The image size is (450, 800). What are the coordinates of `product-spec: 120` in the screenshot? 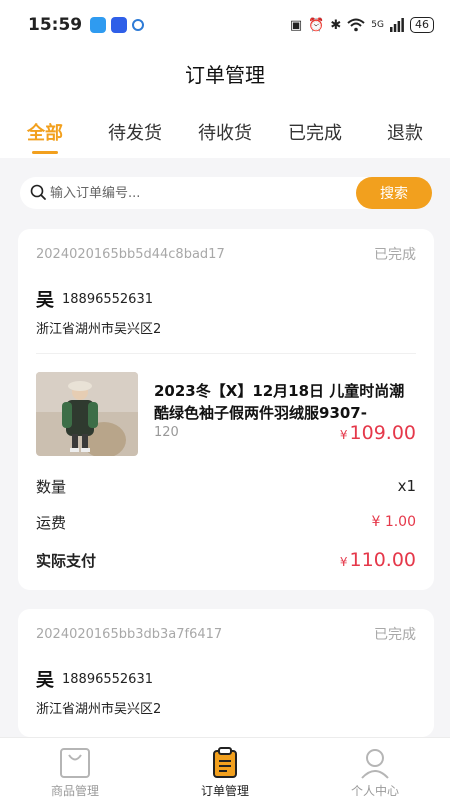 It's located at (166, 432).